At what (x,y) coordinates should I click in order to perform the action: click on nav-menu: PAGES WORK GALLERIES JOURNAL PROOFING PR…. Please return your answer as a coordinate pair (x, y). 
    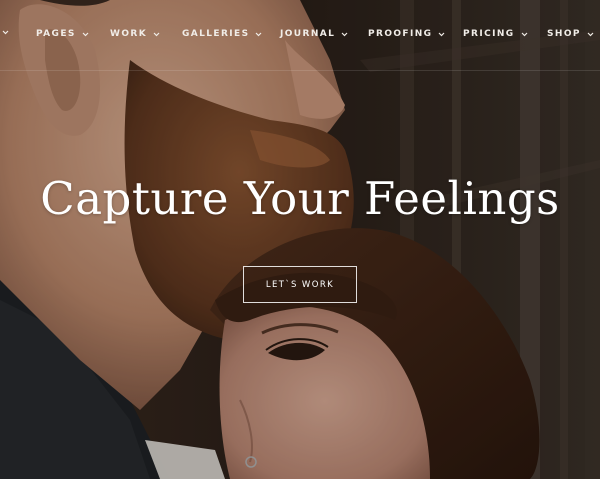
    Looking at the image, I should click on (300, 37).